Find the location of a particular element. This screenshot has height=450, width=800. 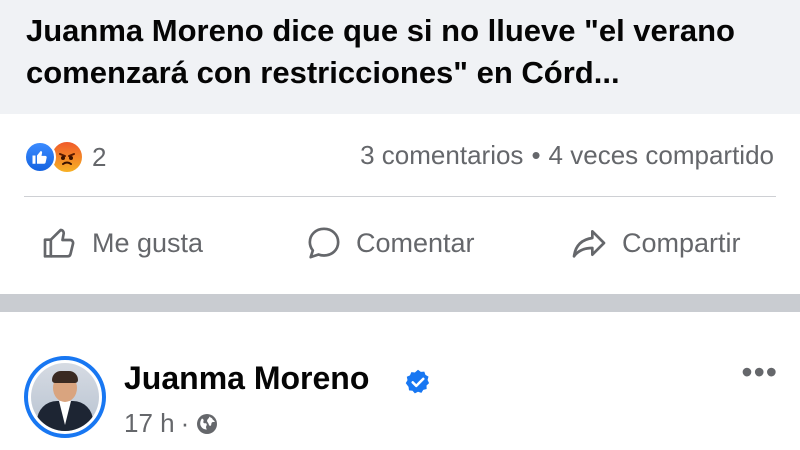

verified-badge-icon is located at coordinates (417, 381).